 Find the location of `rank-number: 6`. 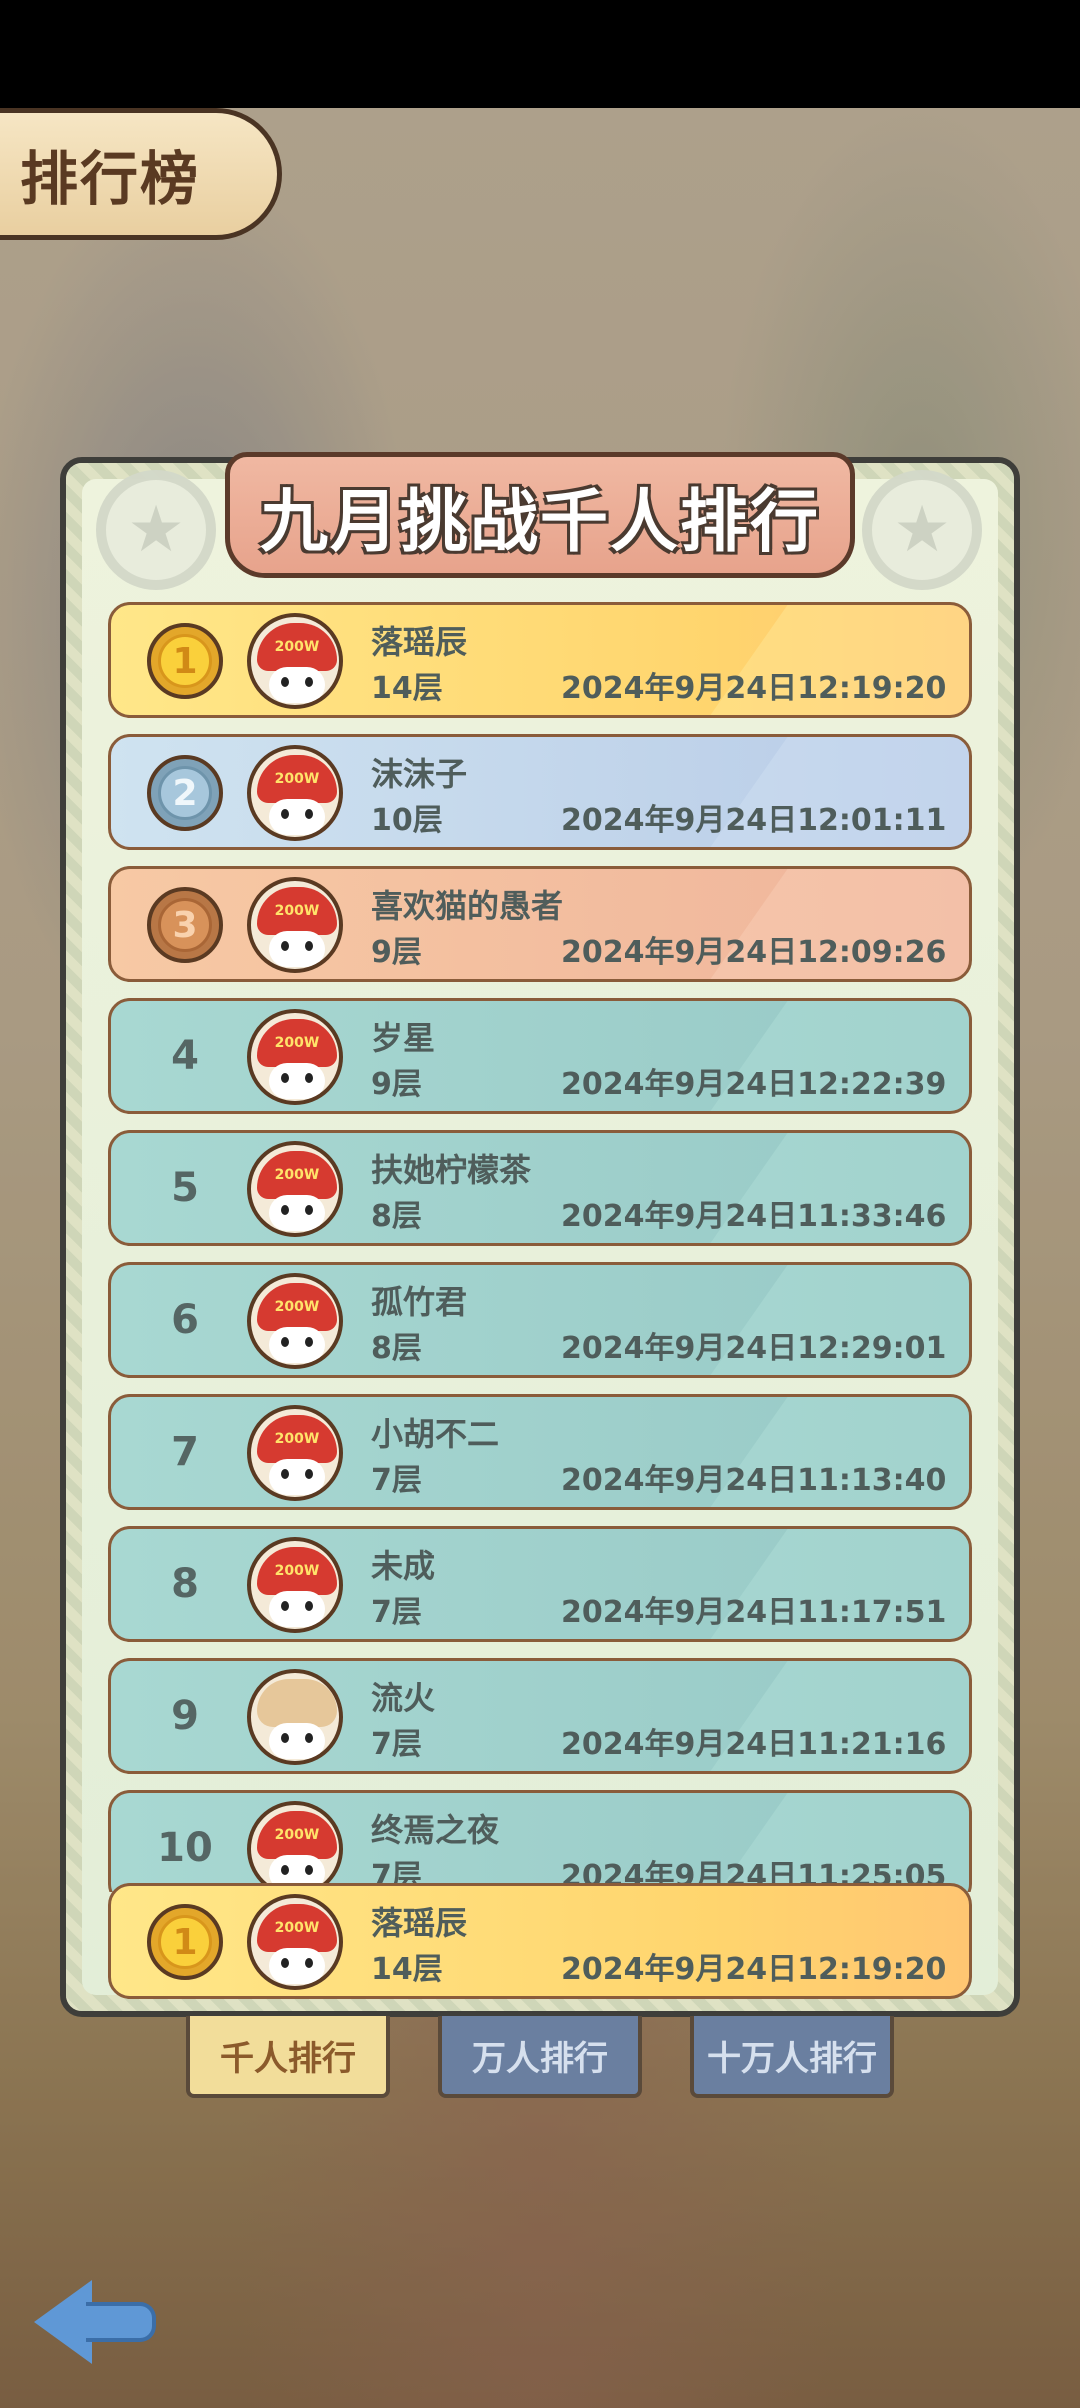

rank-number: 6 is located at coordinates (185, 1320).